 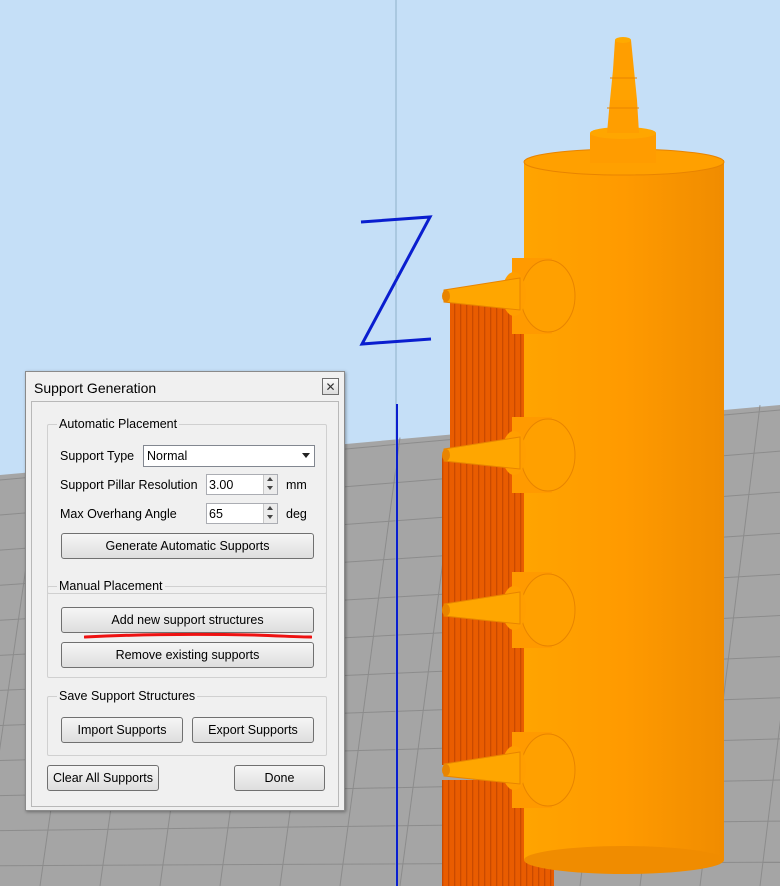 What do you see at coordinates (97, 456) in the screenshot?
I see `support-type-label: Support Type` at bounding box center [97, 456].